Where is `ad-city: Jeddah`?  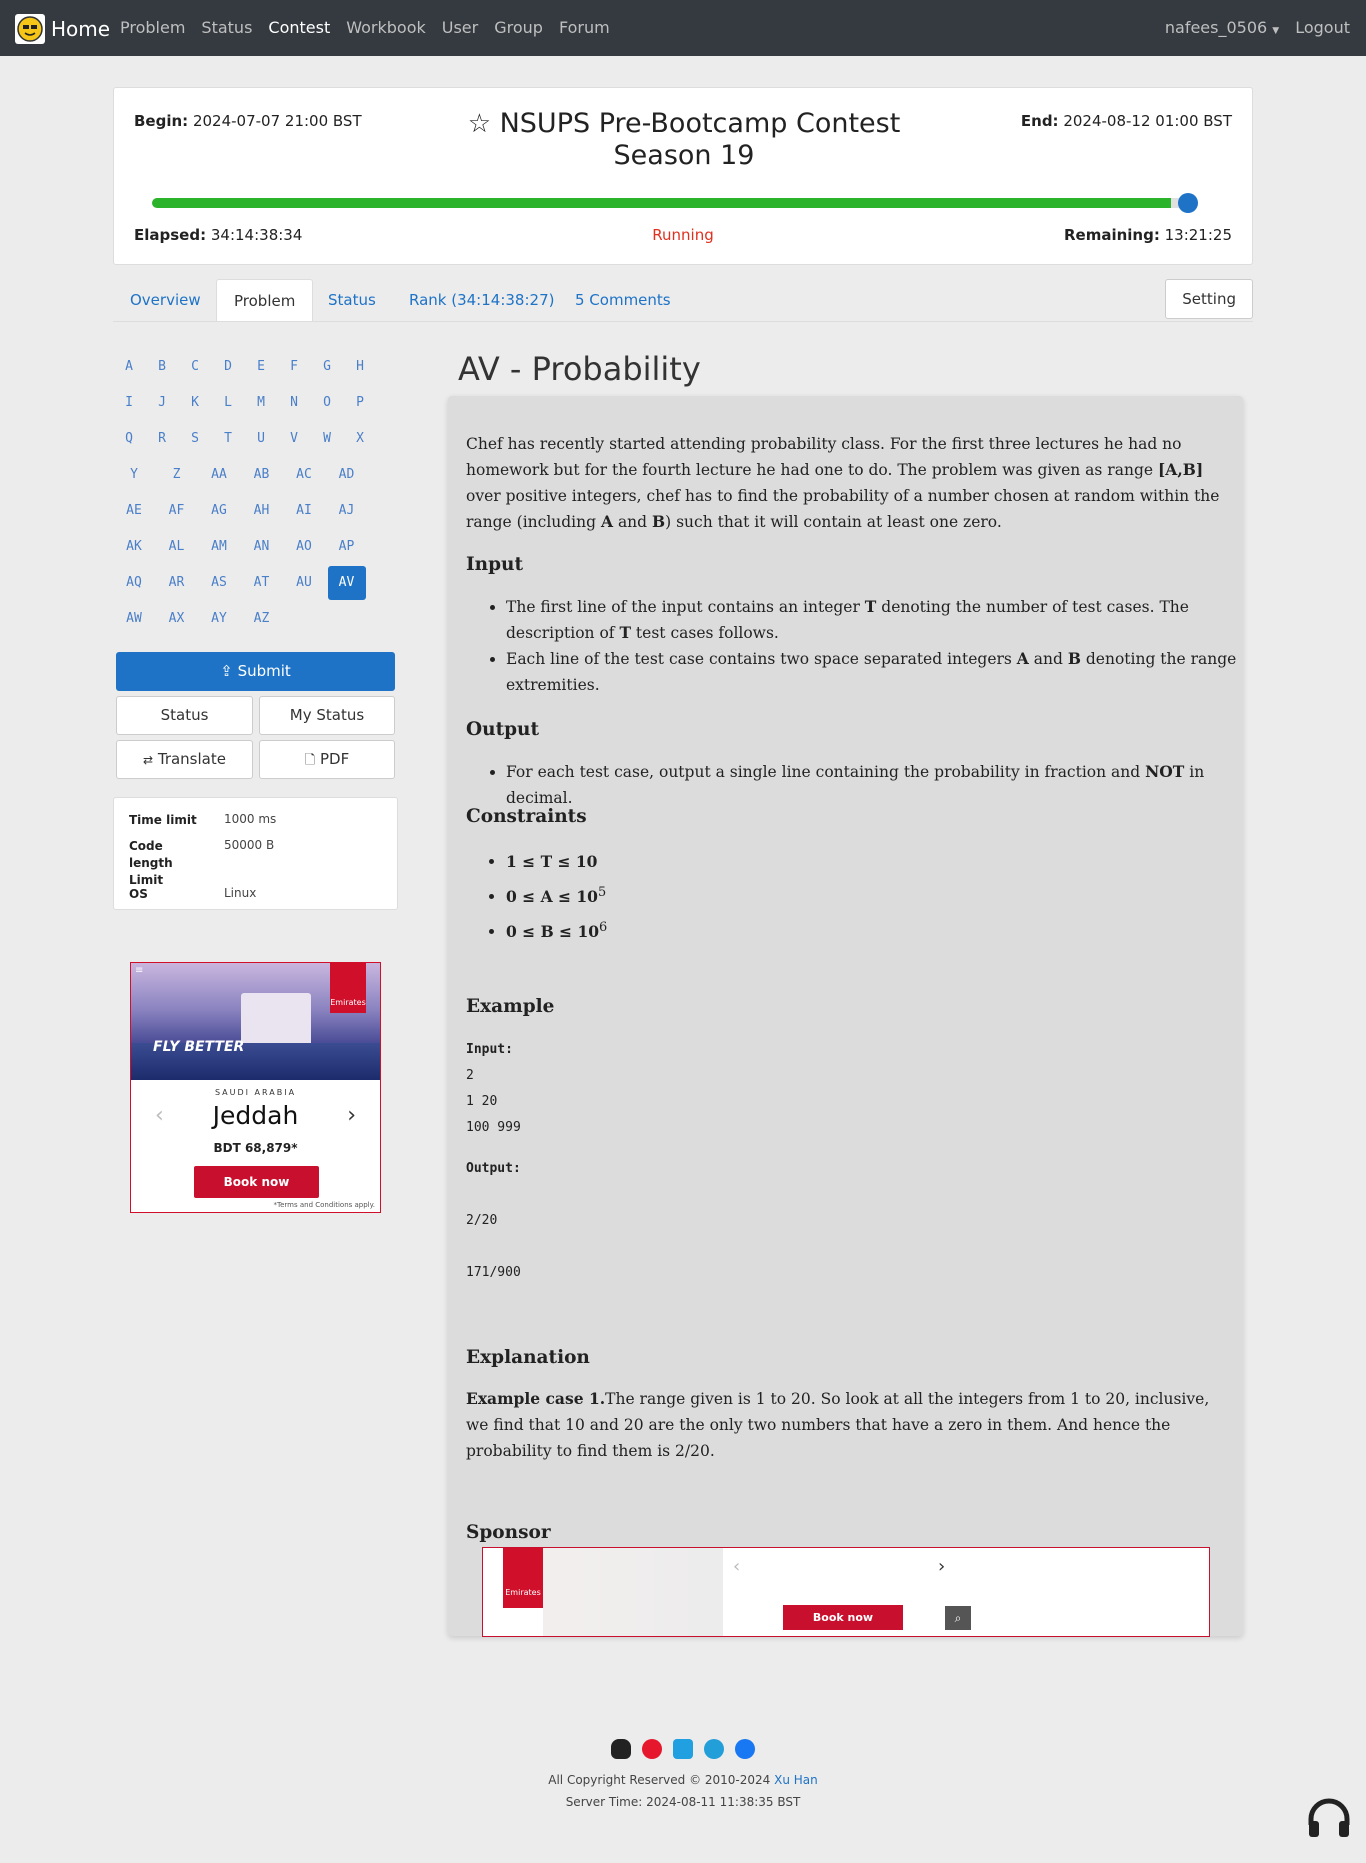 ad-city: Jeddah is located at coordinates (255, 1115).